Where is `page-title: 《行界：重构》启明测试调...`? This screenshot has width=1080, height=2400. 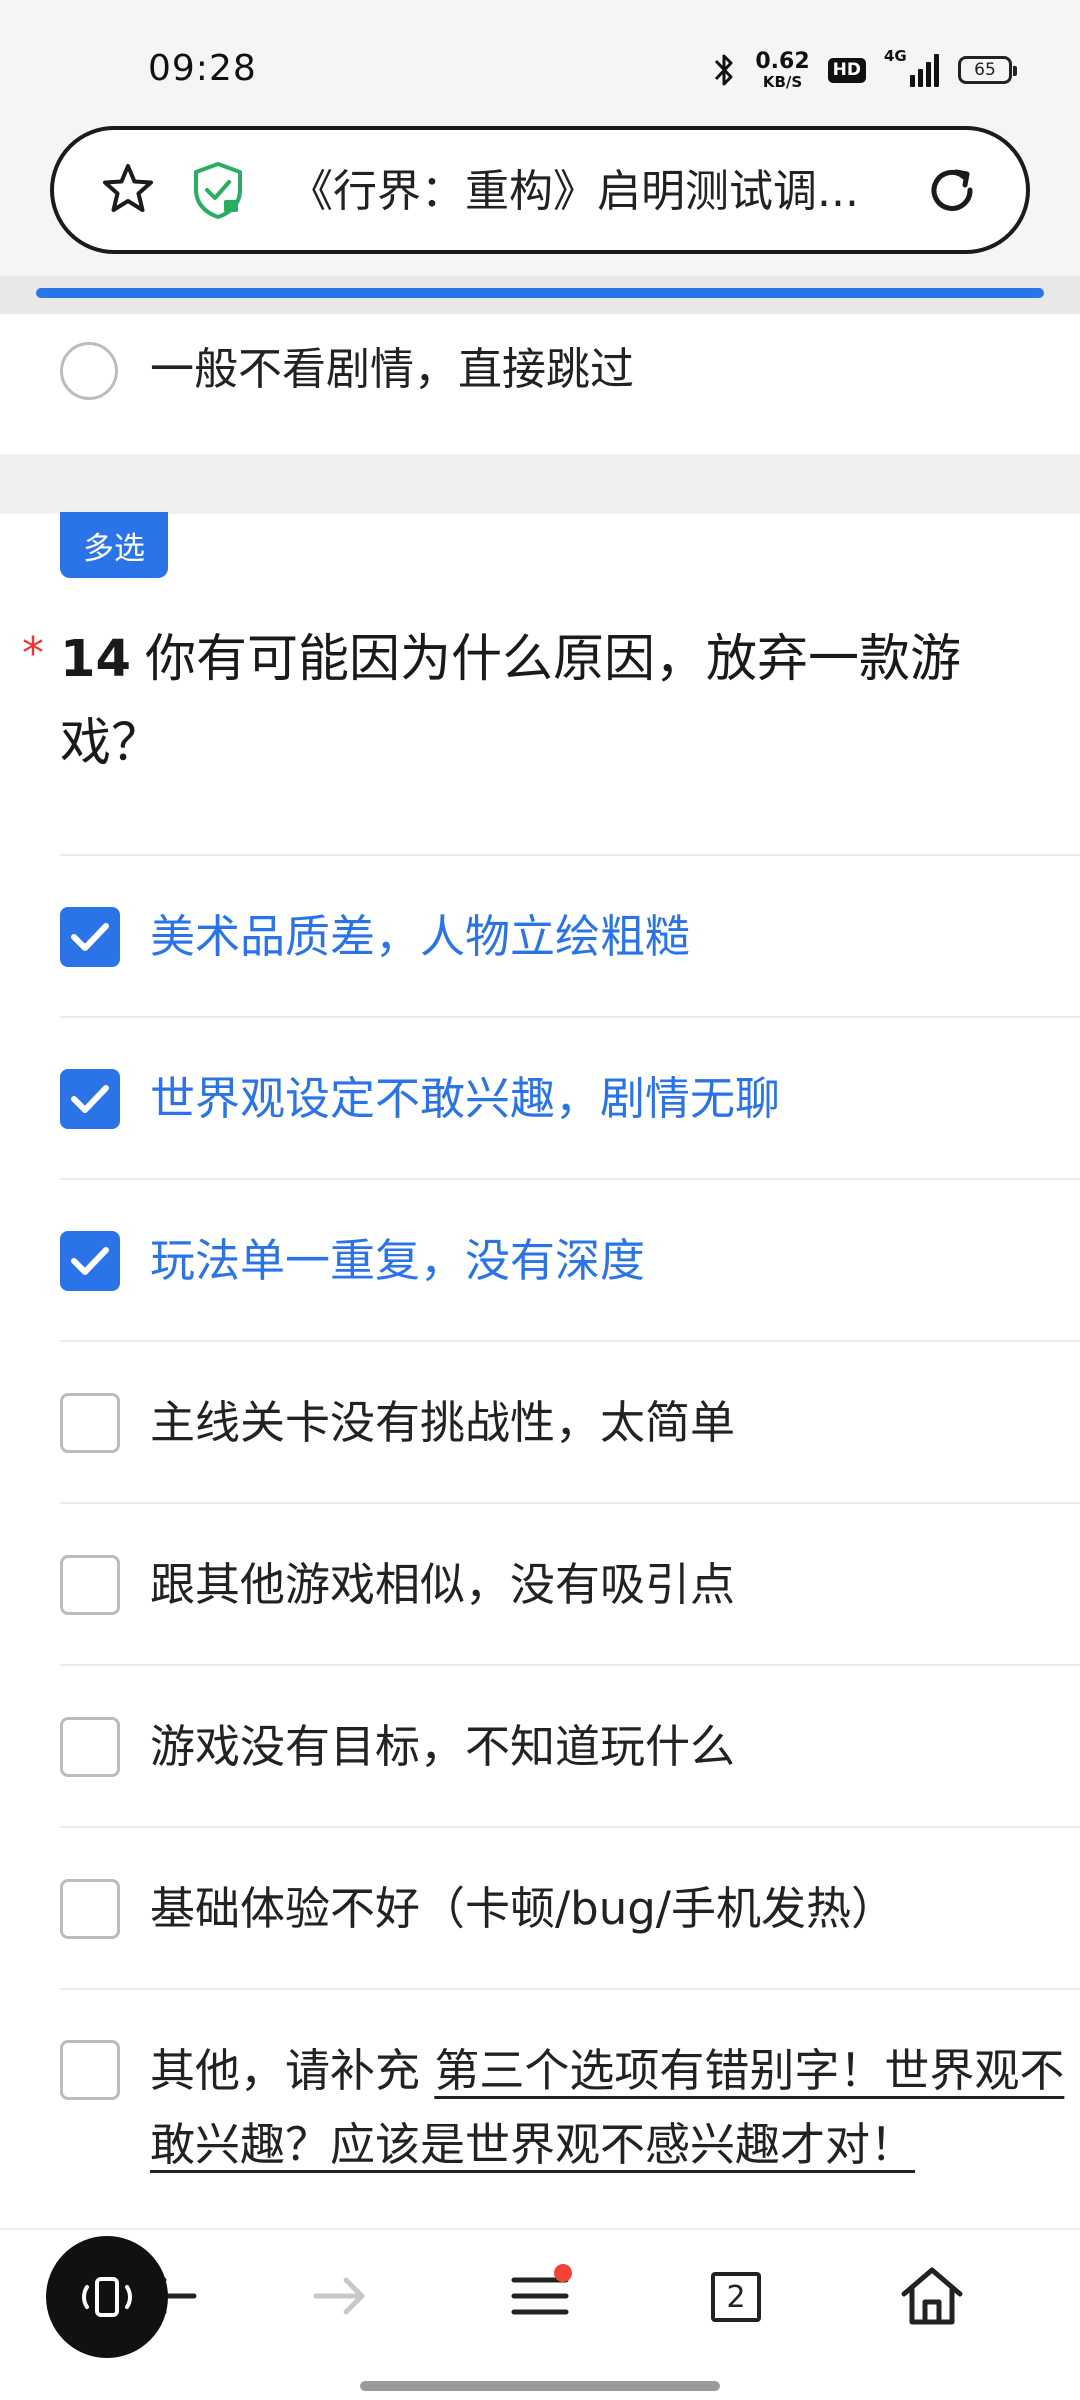 page-title: 《行界：重构》启明测试调... is located at coordinates (609, 192).